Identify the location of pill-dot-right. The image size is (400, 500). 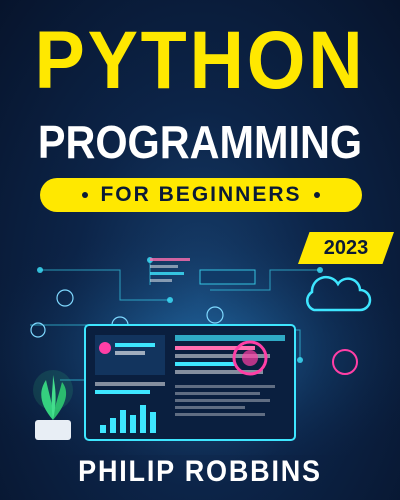
(316, 195).